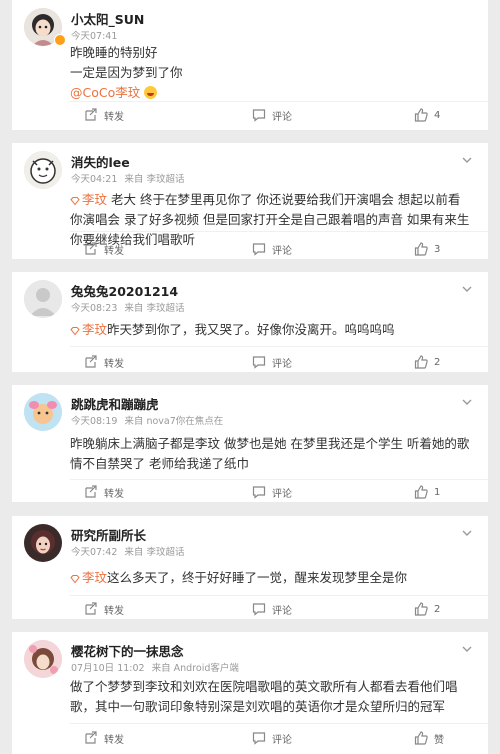 The height and width of the screenshot is (754, 500). I want to click on comment-body: 昨天梦到你了，我又哭了。好像你没离开。呜呜呜呜, so click(251, 329).